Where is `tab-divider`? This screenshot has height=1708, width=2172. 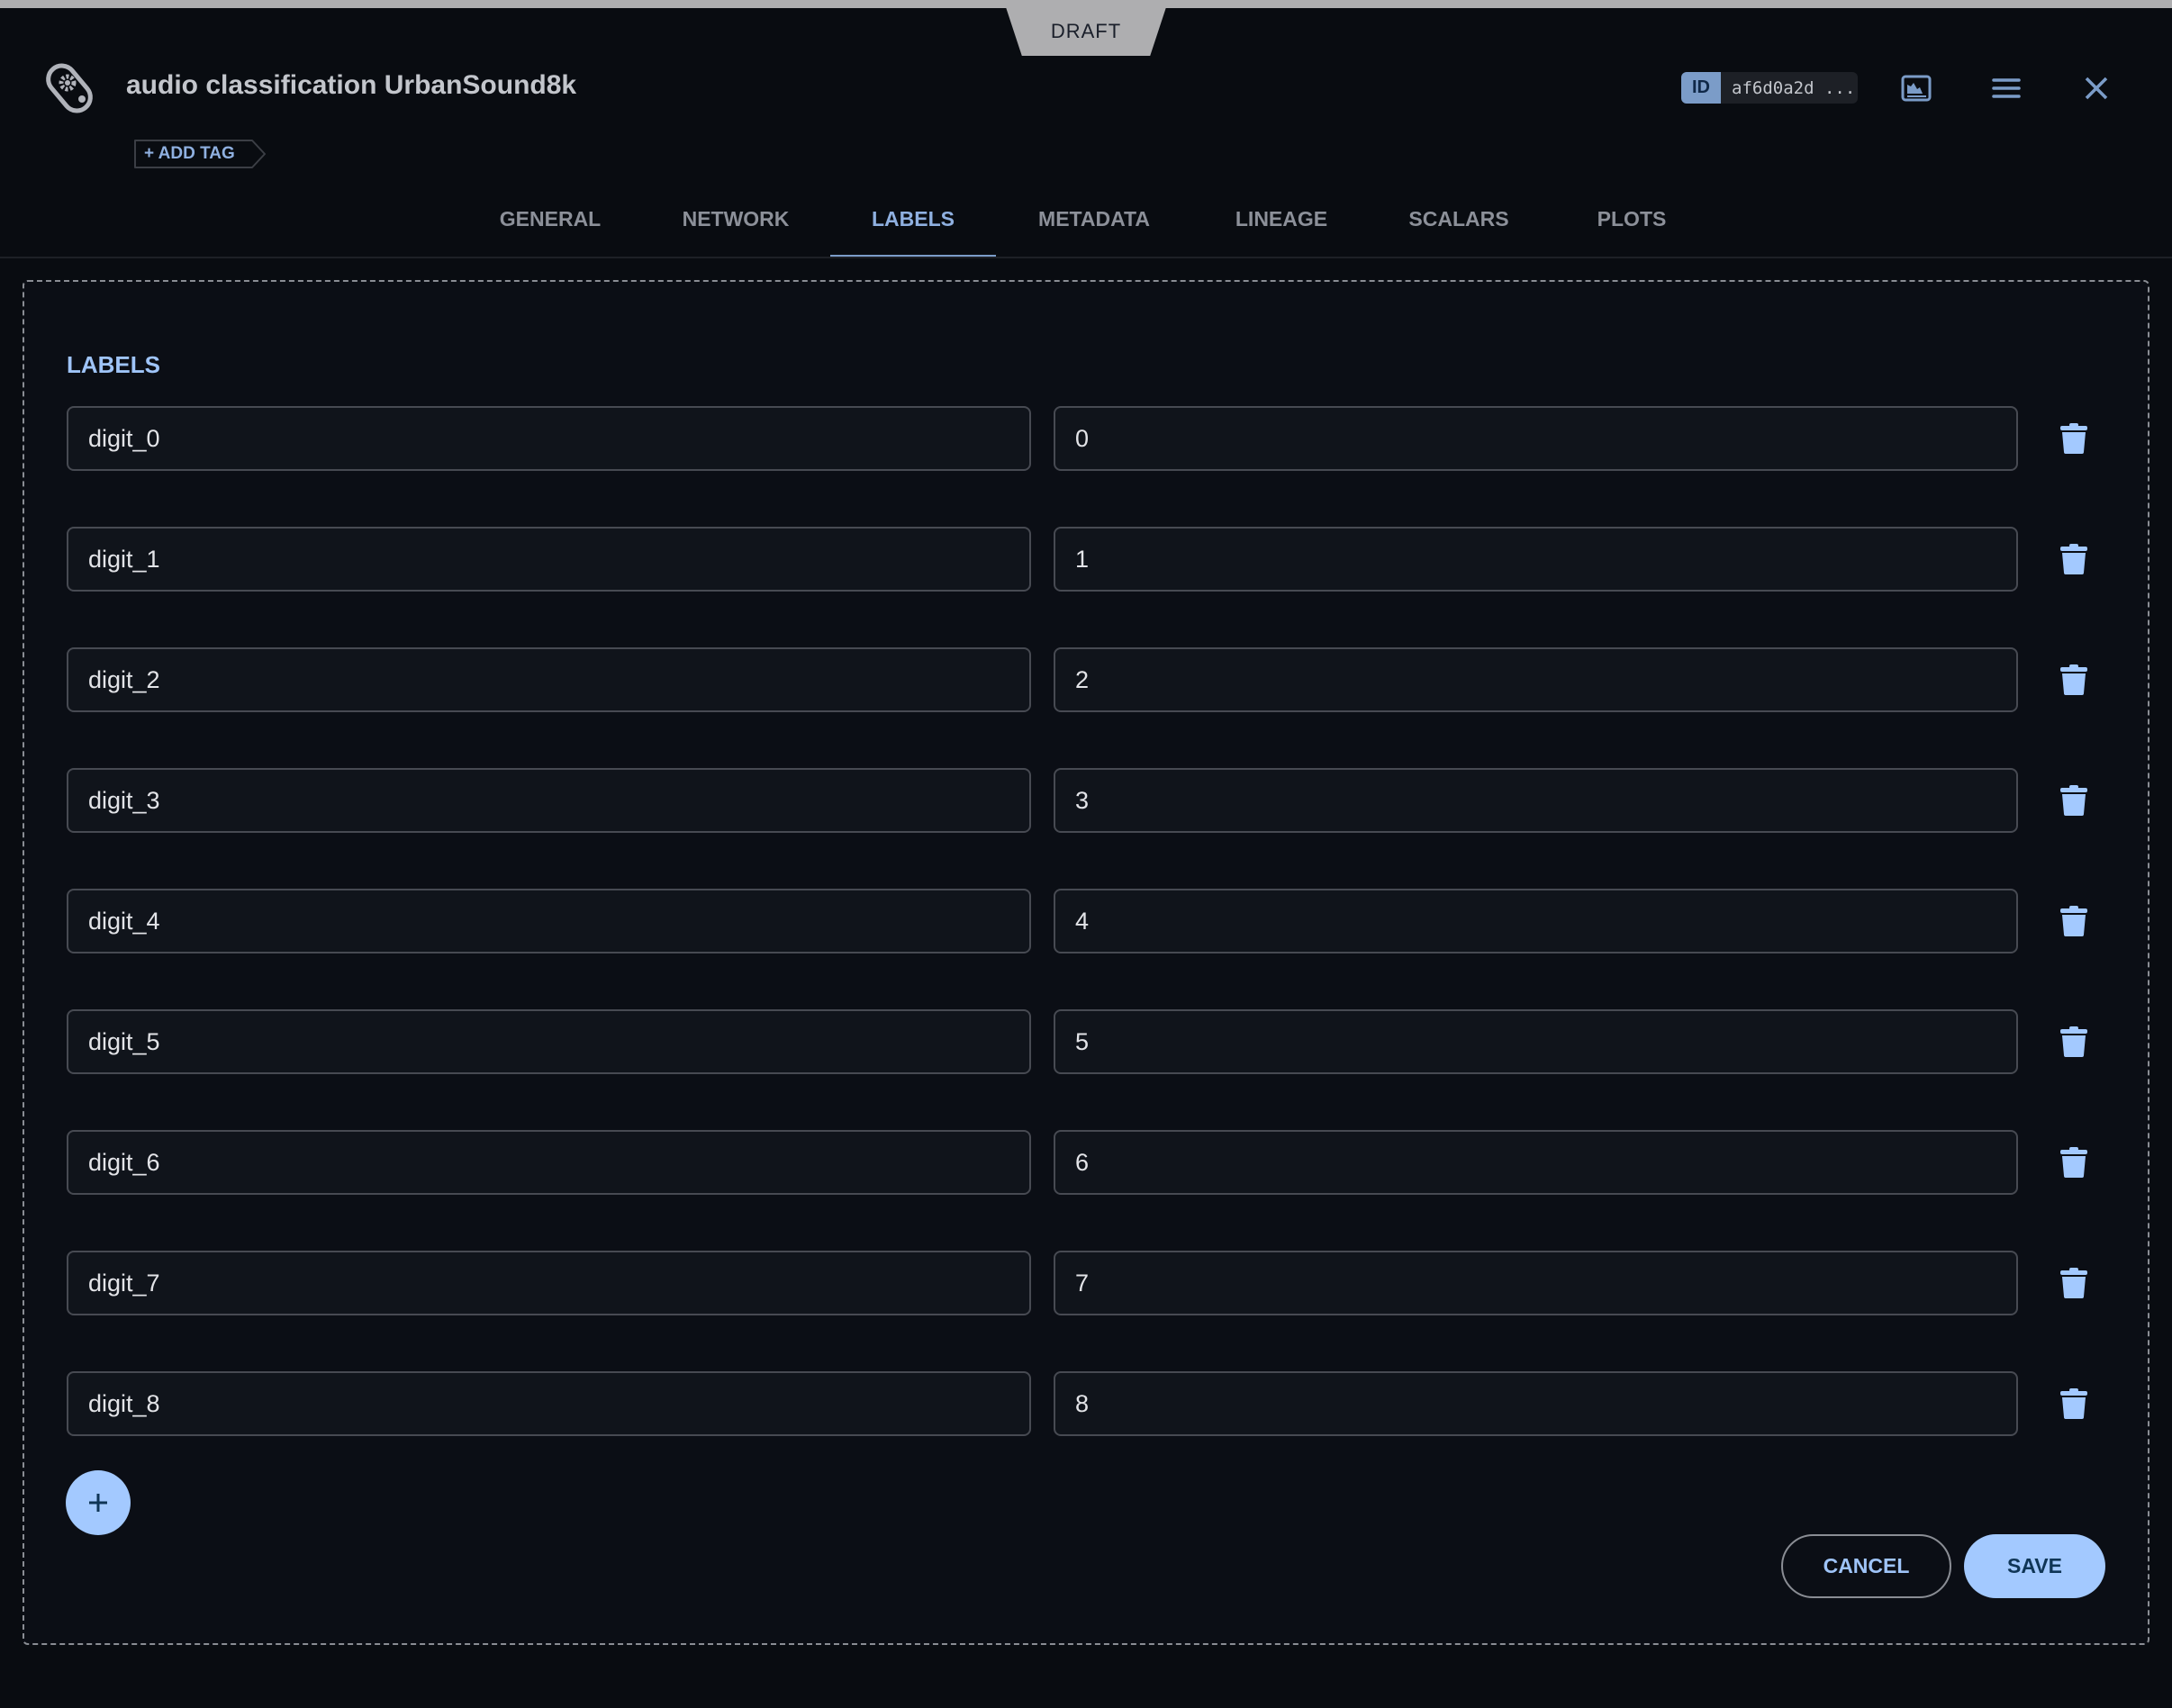
tab-divider is located at coordinates (1086, 257).